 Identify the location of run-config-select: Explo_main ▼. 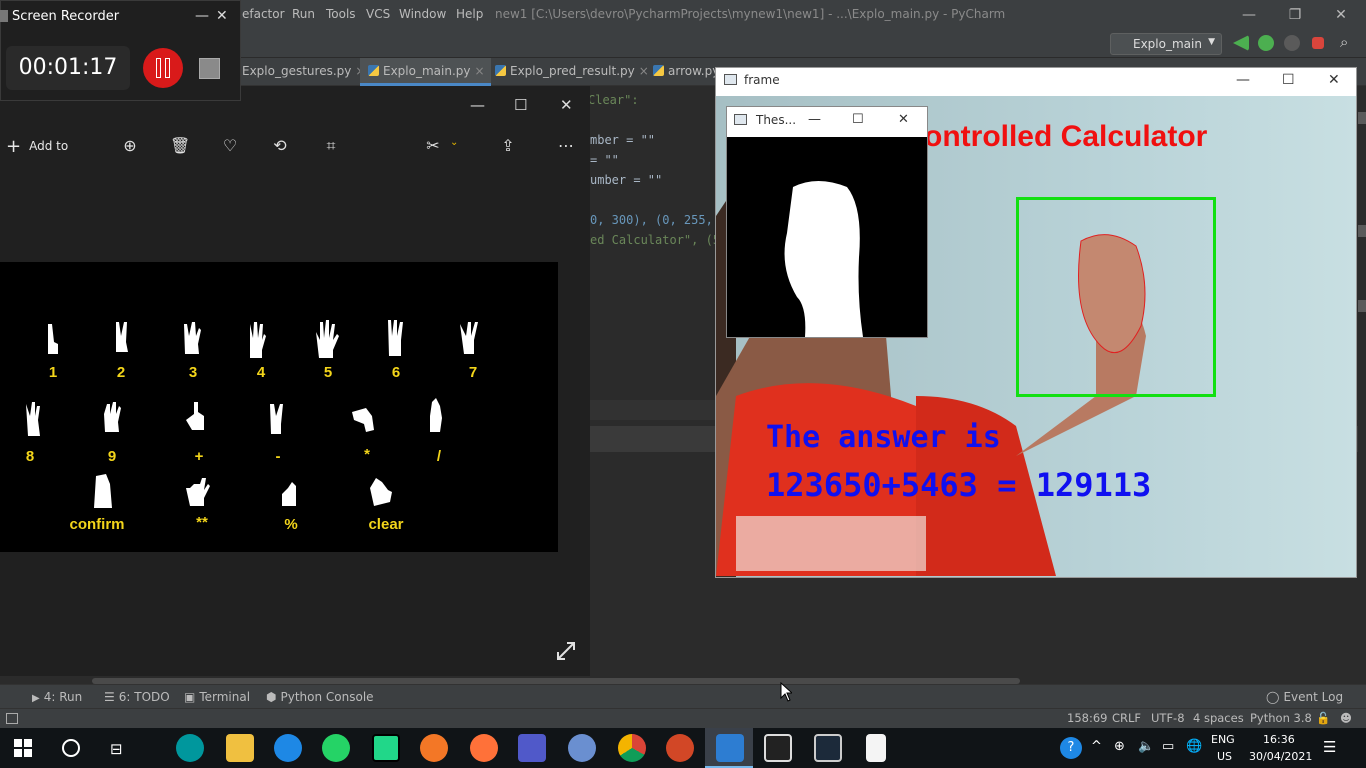
(1166, 44).